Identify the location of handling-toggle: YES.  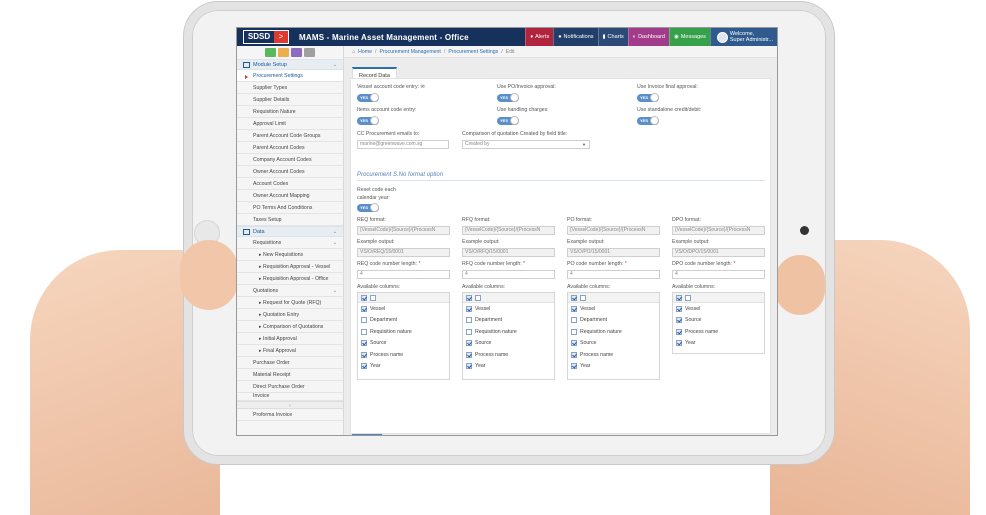
(508, 120).